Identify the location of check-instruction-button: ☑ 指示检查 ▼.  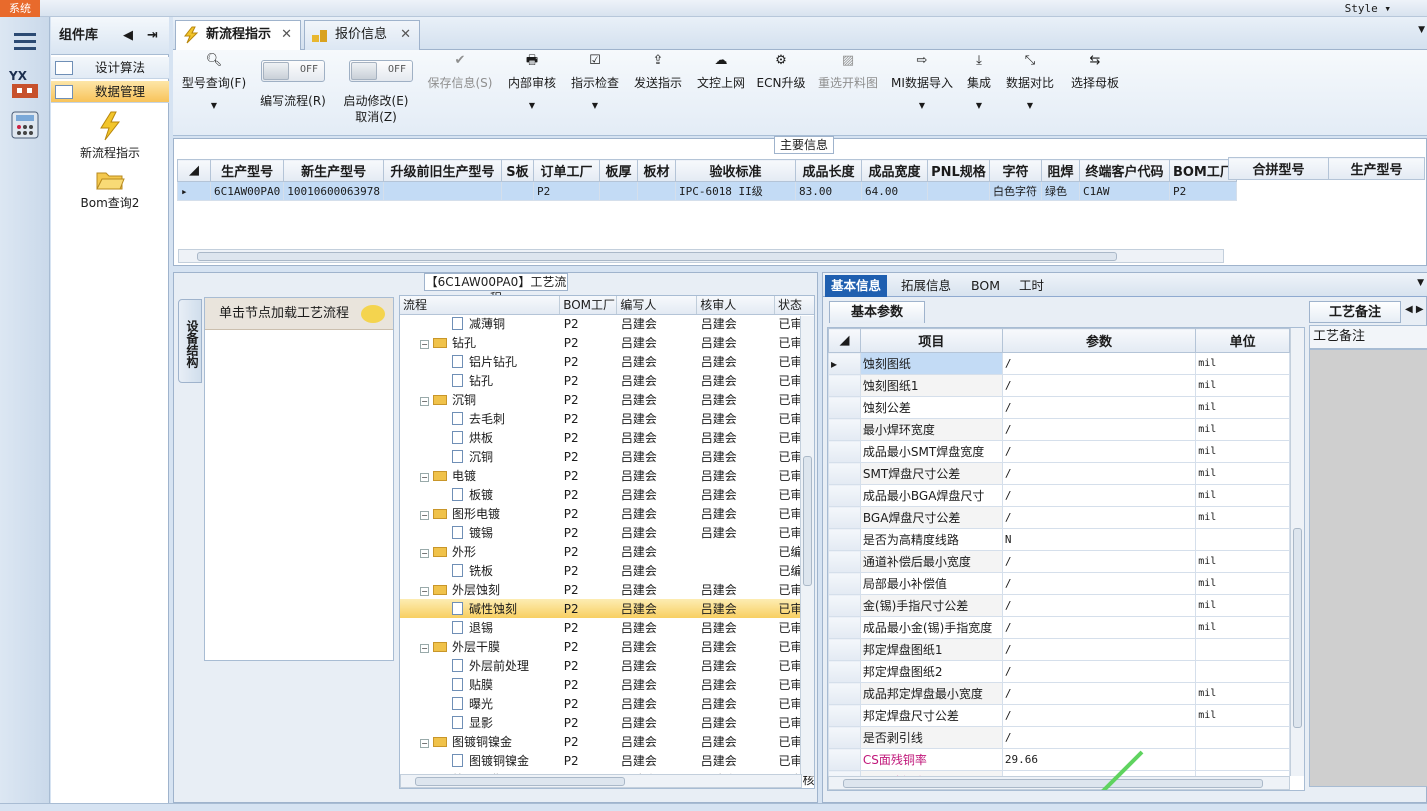
(595, 92).